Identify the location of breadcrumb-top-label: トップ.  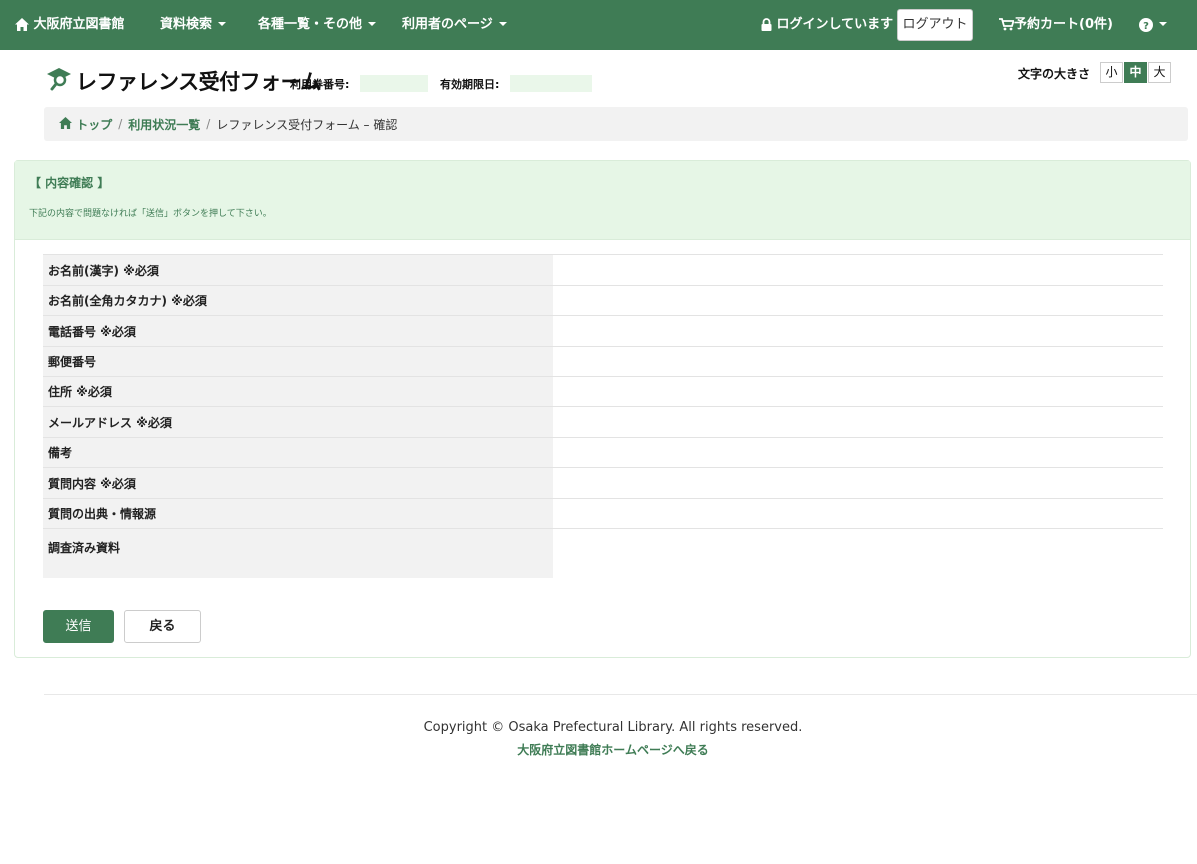
(94, 124).